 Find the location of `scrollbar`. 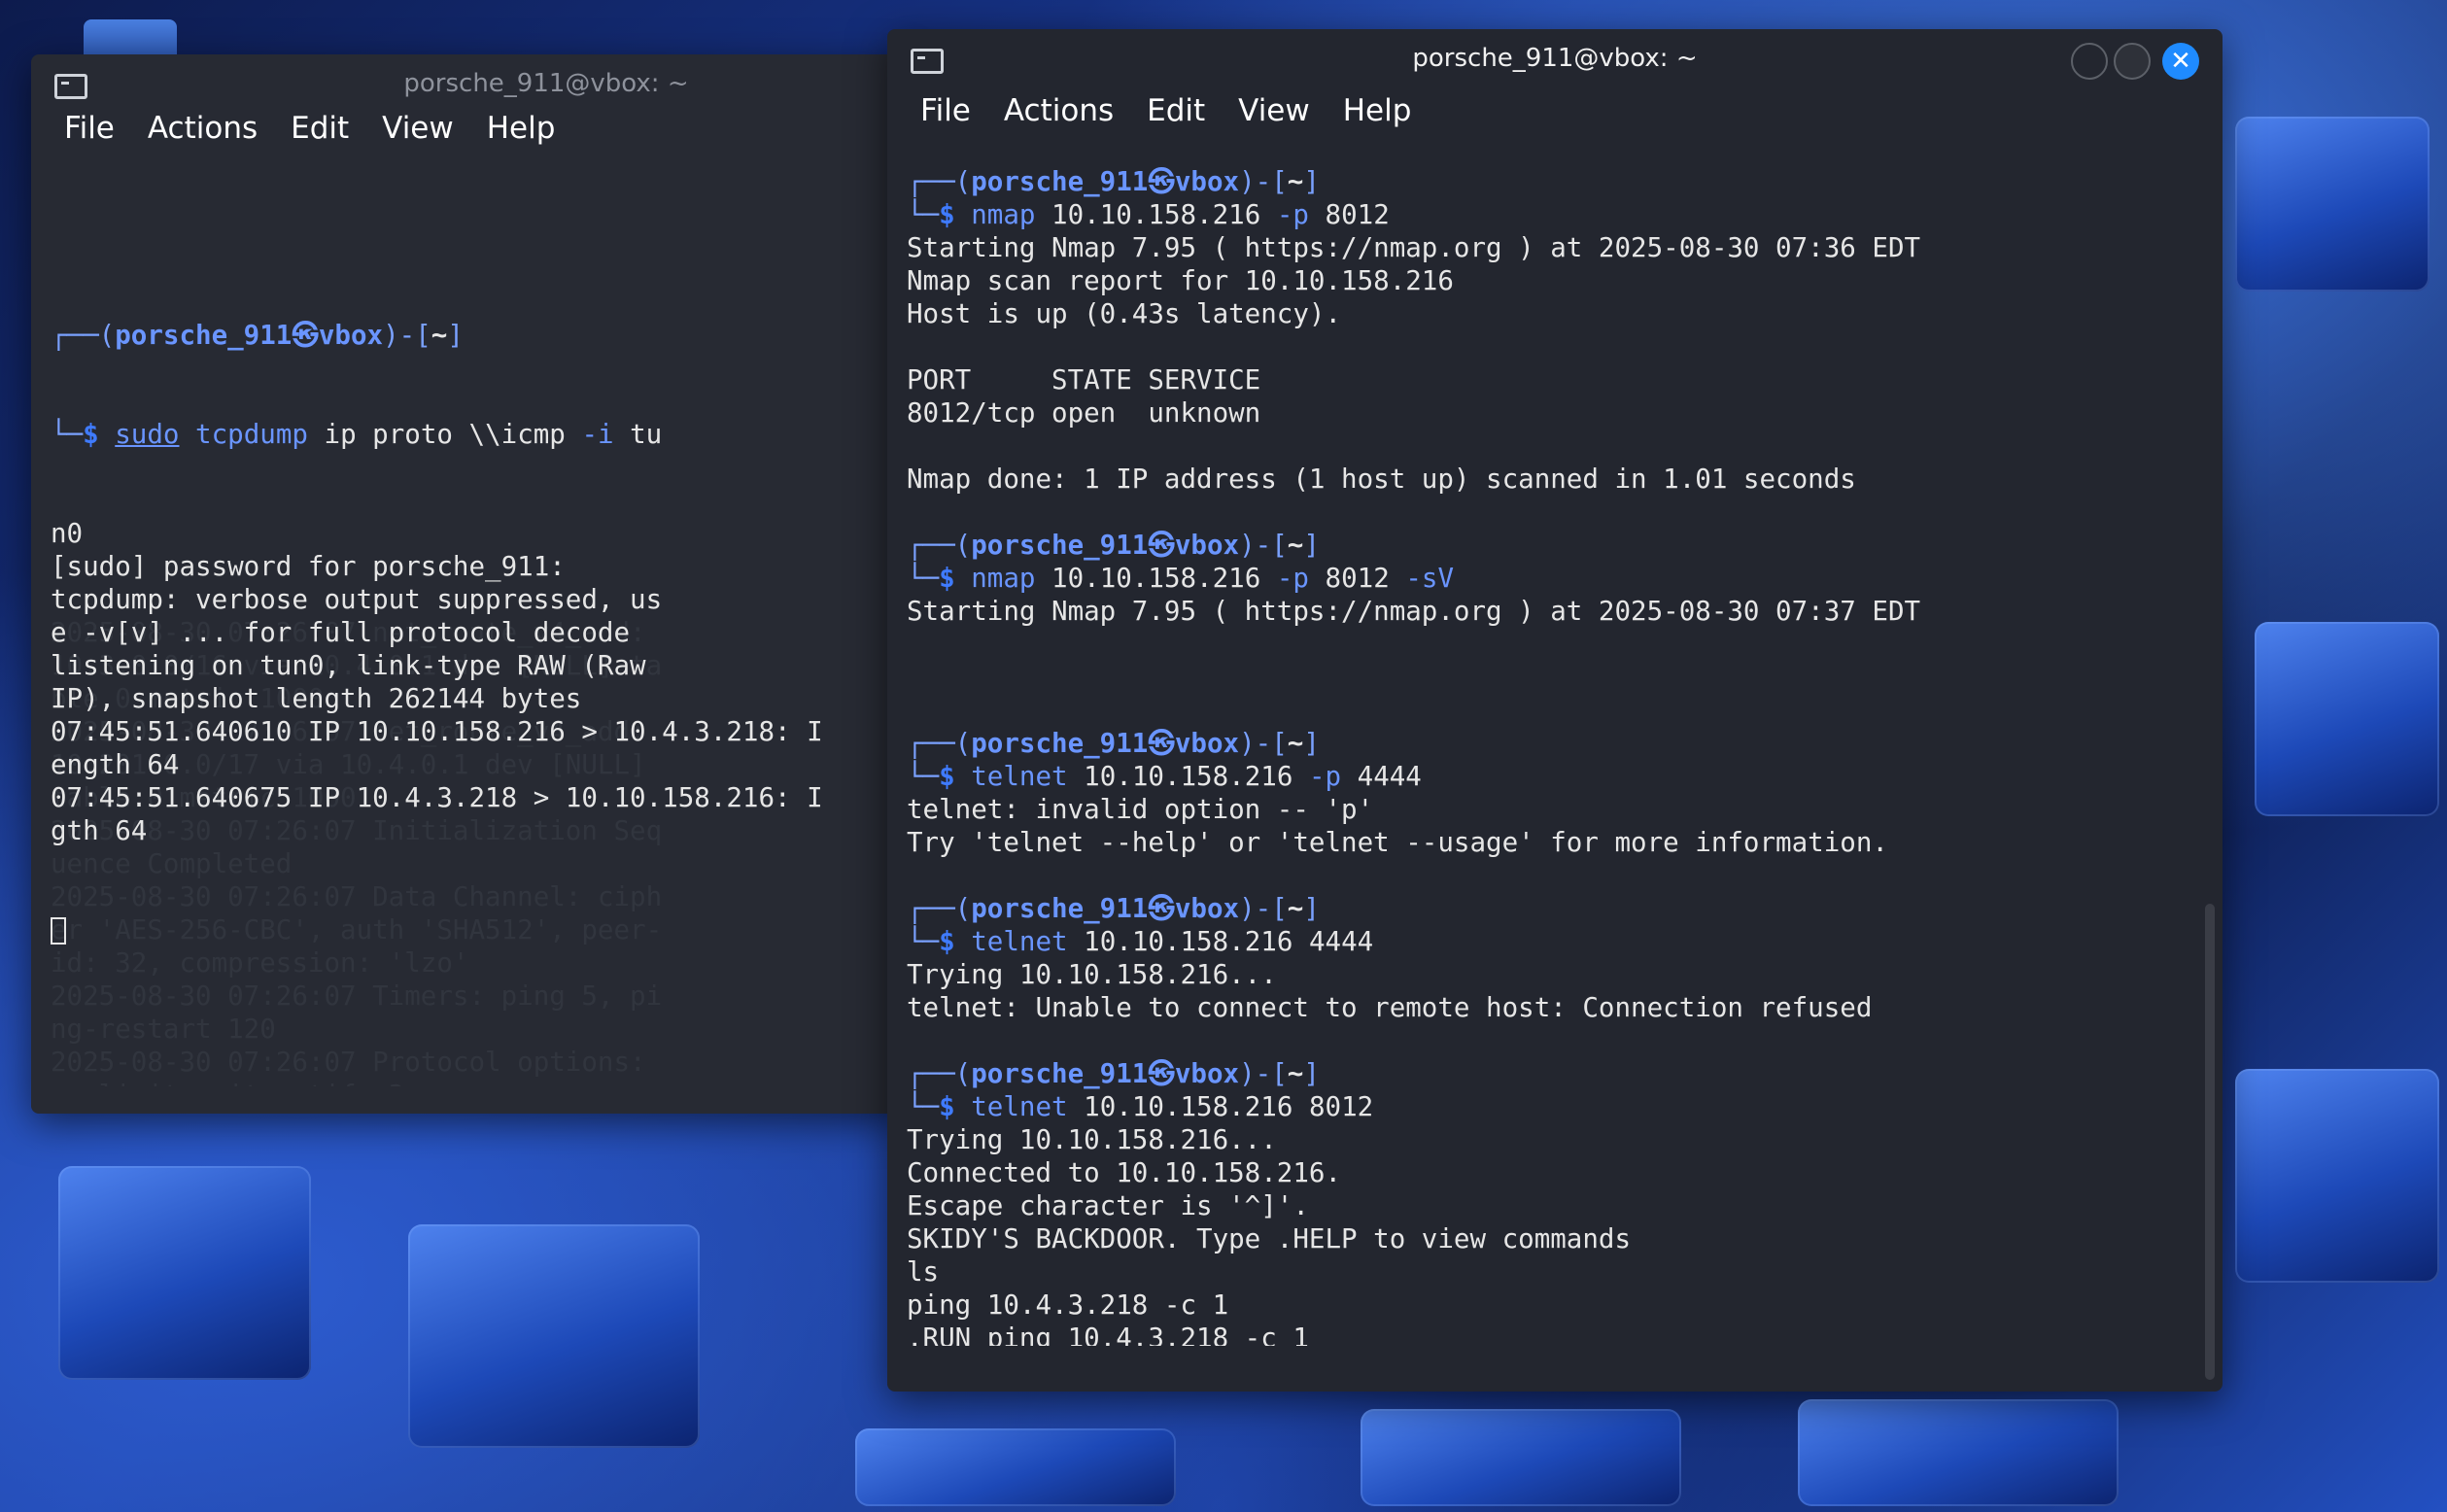

scrollbar is located at coordinates (2210, 1142).